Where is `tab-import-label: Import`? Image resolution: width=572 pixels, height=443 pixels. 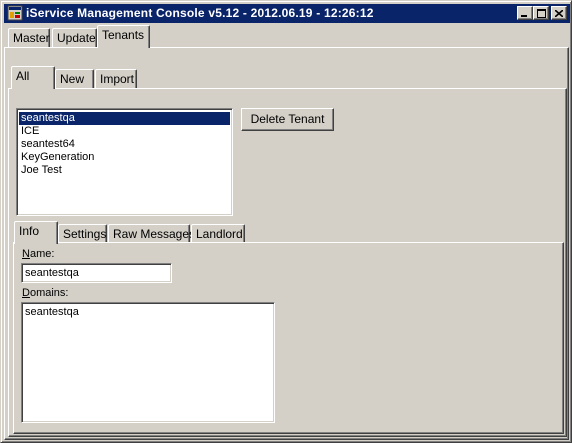 tab-import-label: Import is located at coordinates (117, 79).